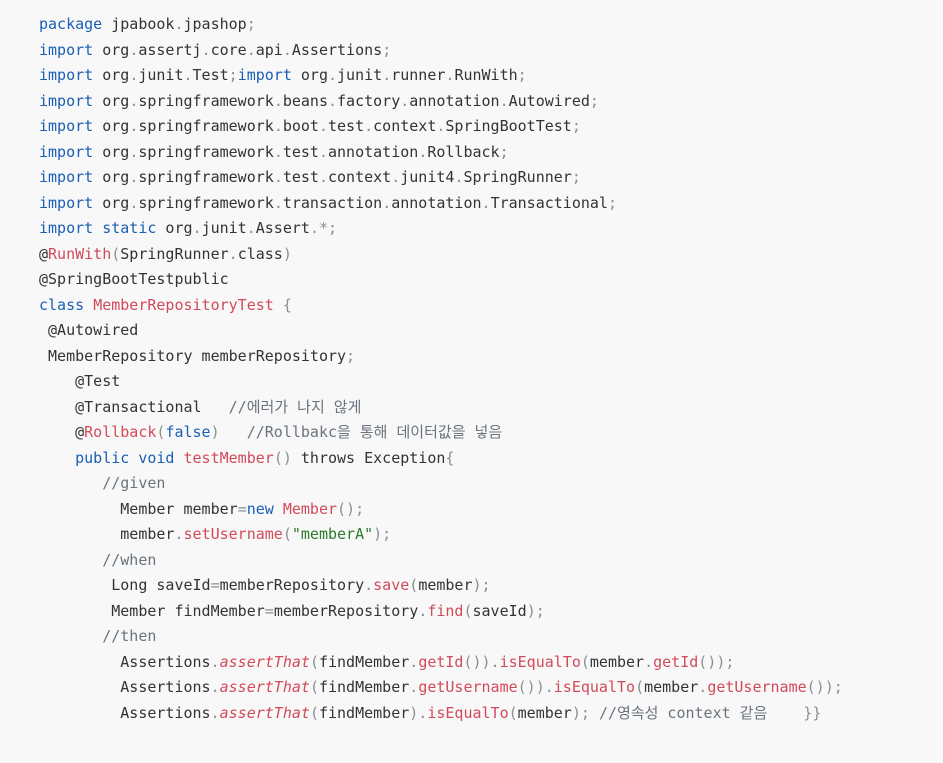 This screenshot has height=763, width=943. Describe the element at coordinates (228, 49) in the screenshot. I see `code-token: core` at that location.